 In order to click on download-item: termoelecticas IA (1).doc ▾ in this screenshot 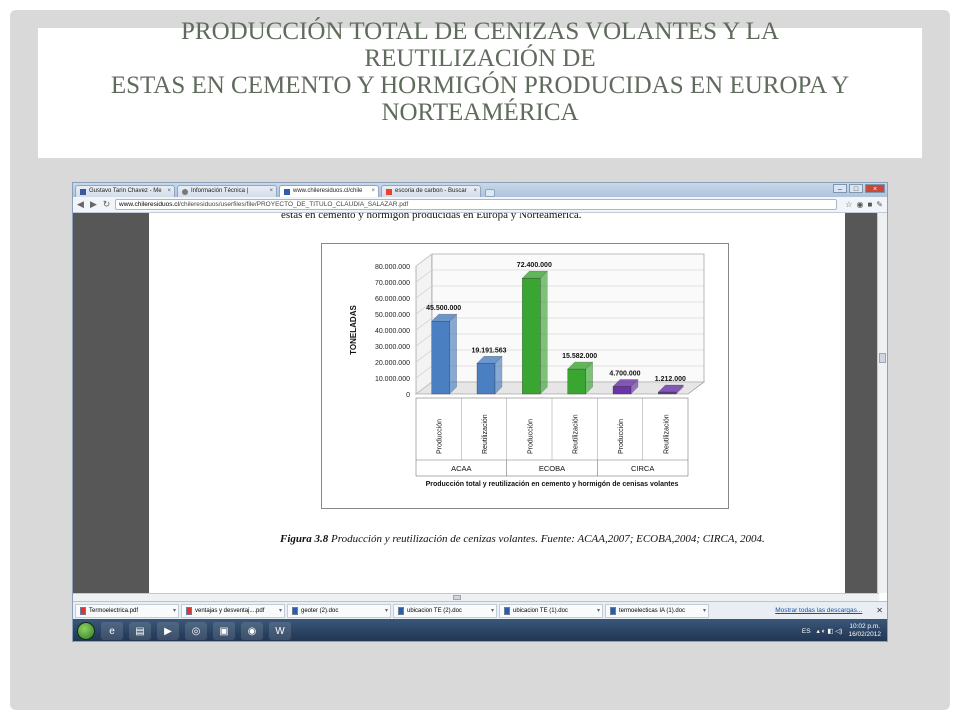, I will do `click(657, 610)`.